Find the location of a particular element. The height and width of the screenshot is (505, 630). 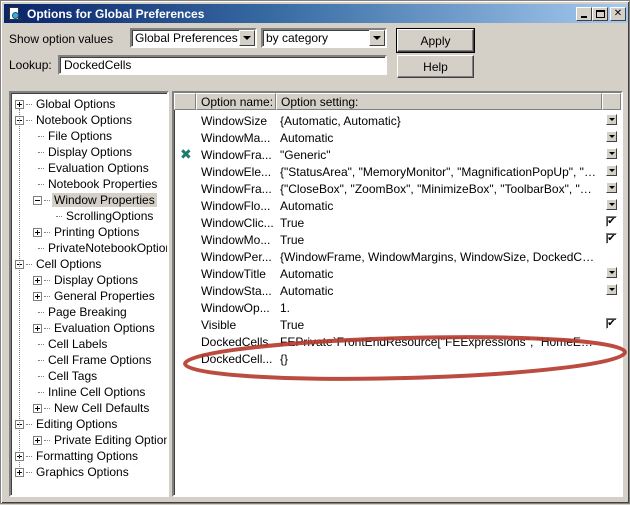

tree-item: ScrollingOptions is located at coordinates (103, 216).